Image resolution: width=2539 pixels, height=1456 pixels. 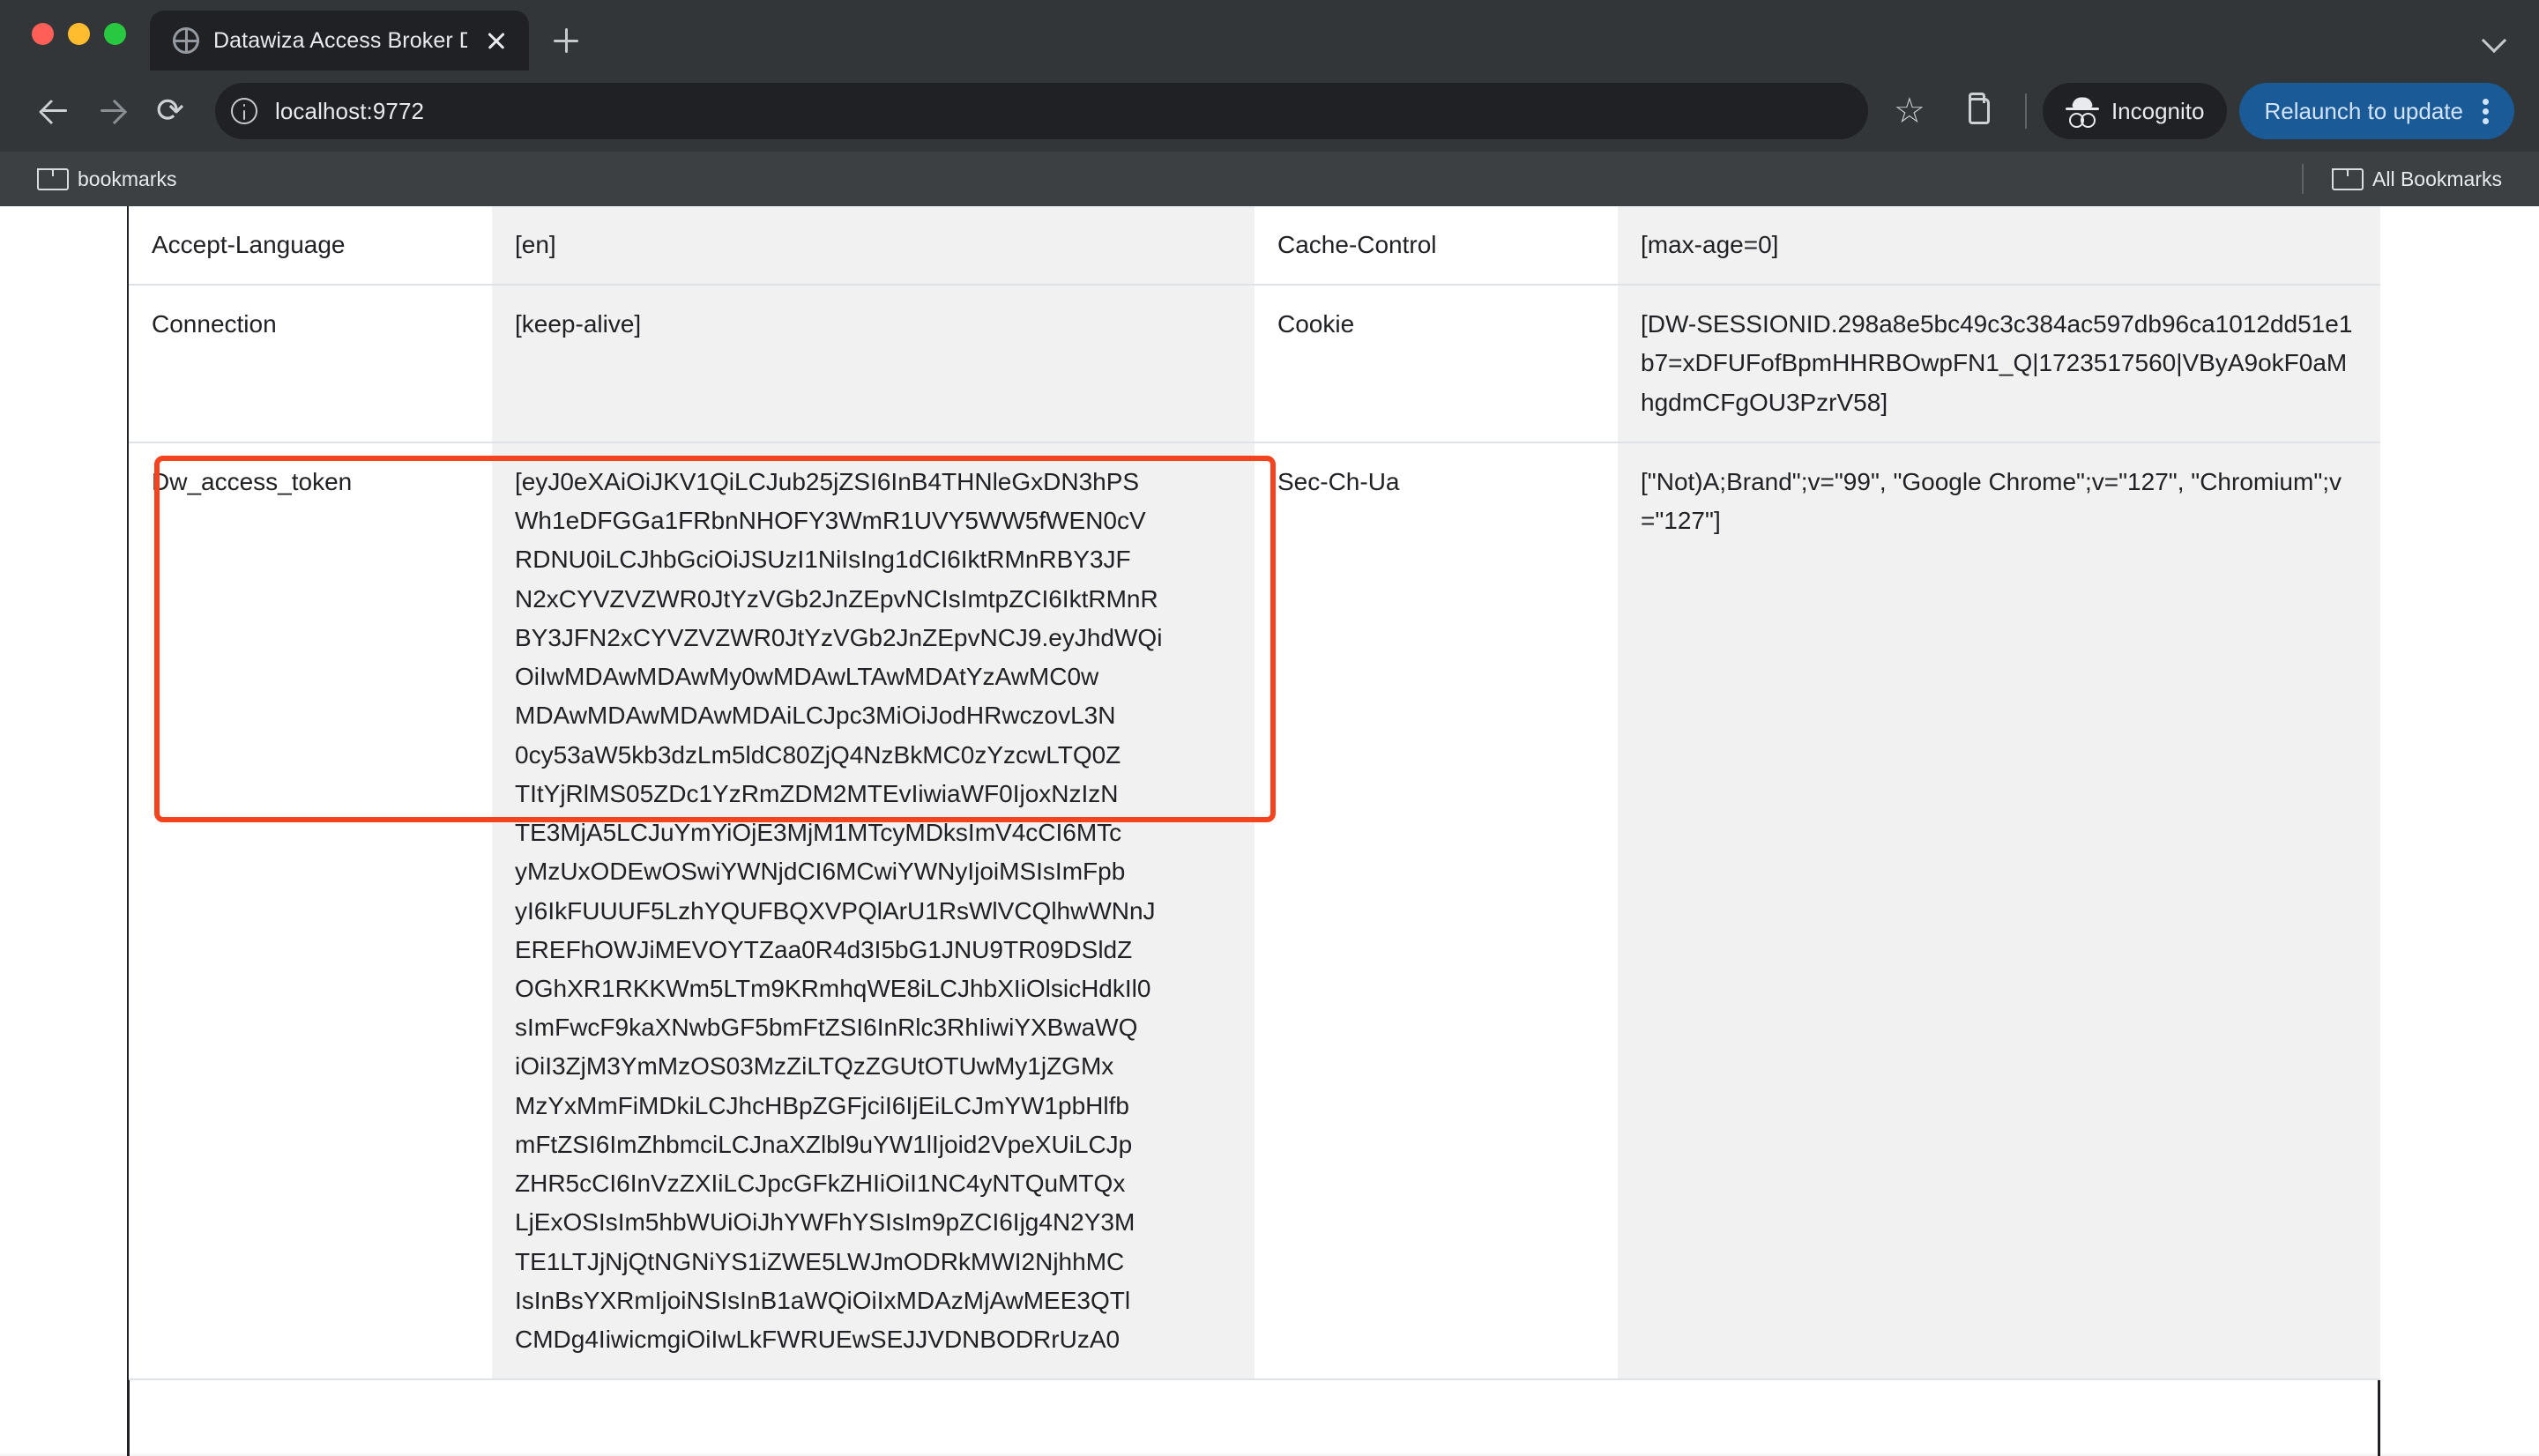 I want to click on maximize-window-button, so click(x=115, y=34).